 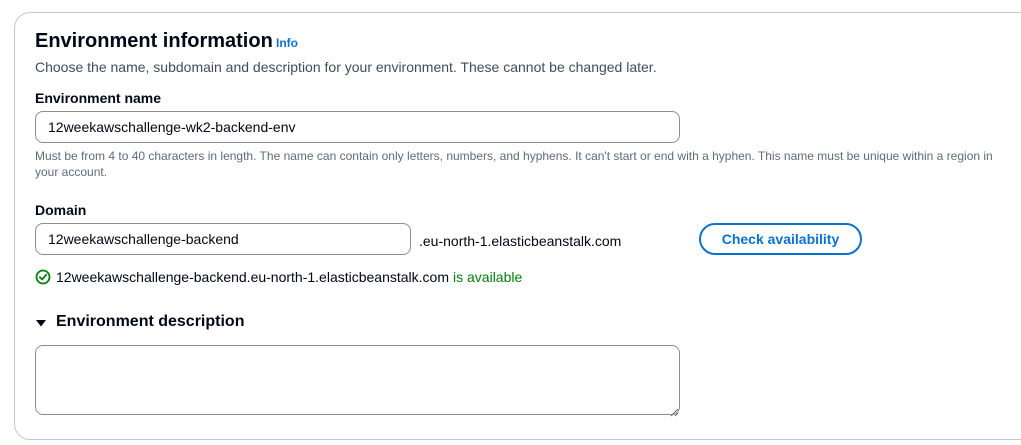 I want to click on domain-label: Domain, so click(x=61, y=210).